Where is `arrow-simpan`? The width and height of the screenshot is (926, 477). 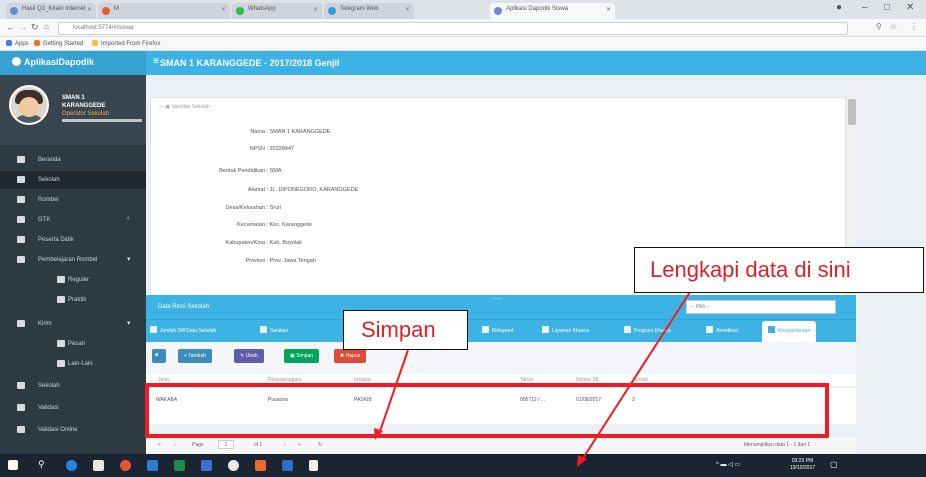 arrow-simpan is located at coordinates (393, 393).